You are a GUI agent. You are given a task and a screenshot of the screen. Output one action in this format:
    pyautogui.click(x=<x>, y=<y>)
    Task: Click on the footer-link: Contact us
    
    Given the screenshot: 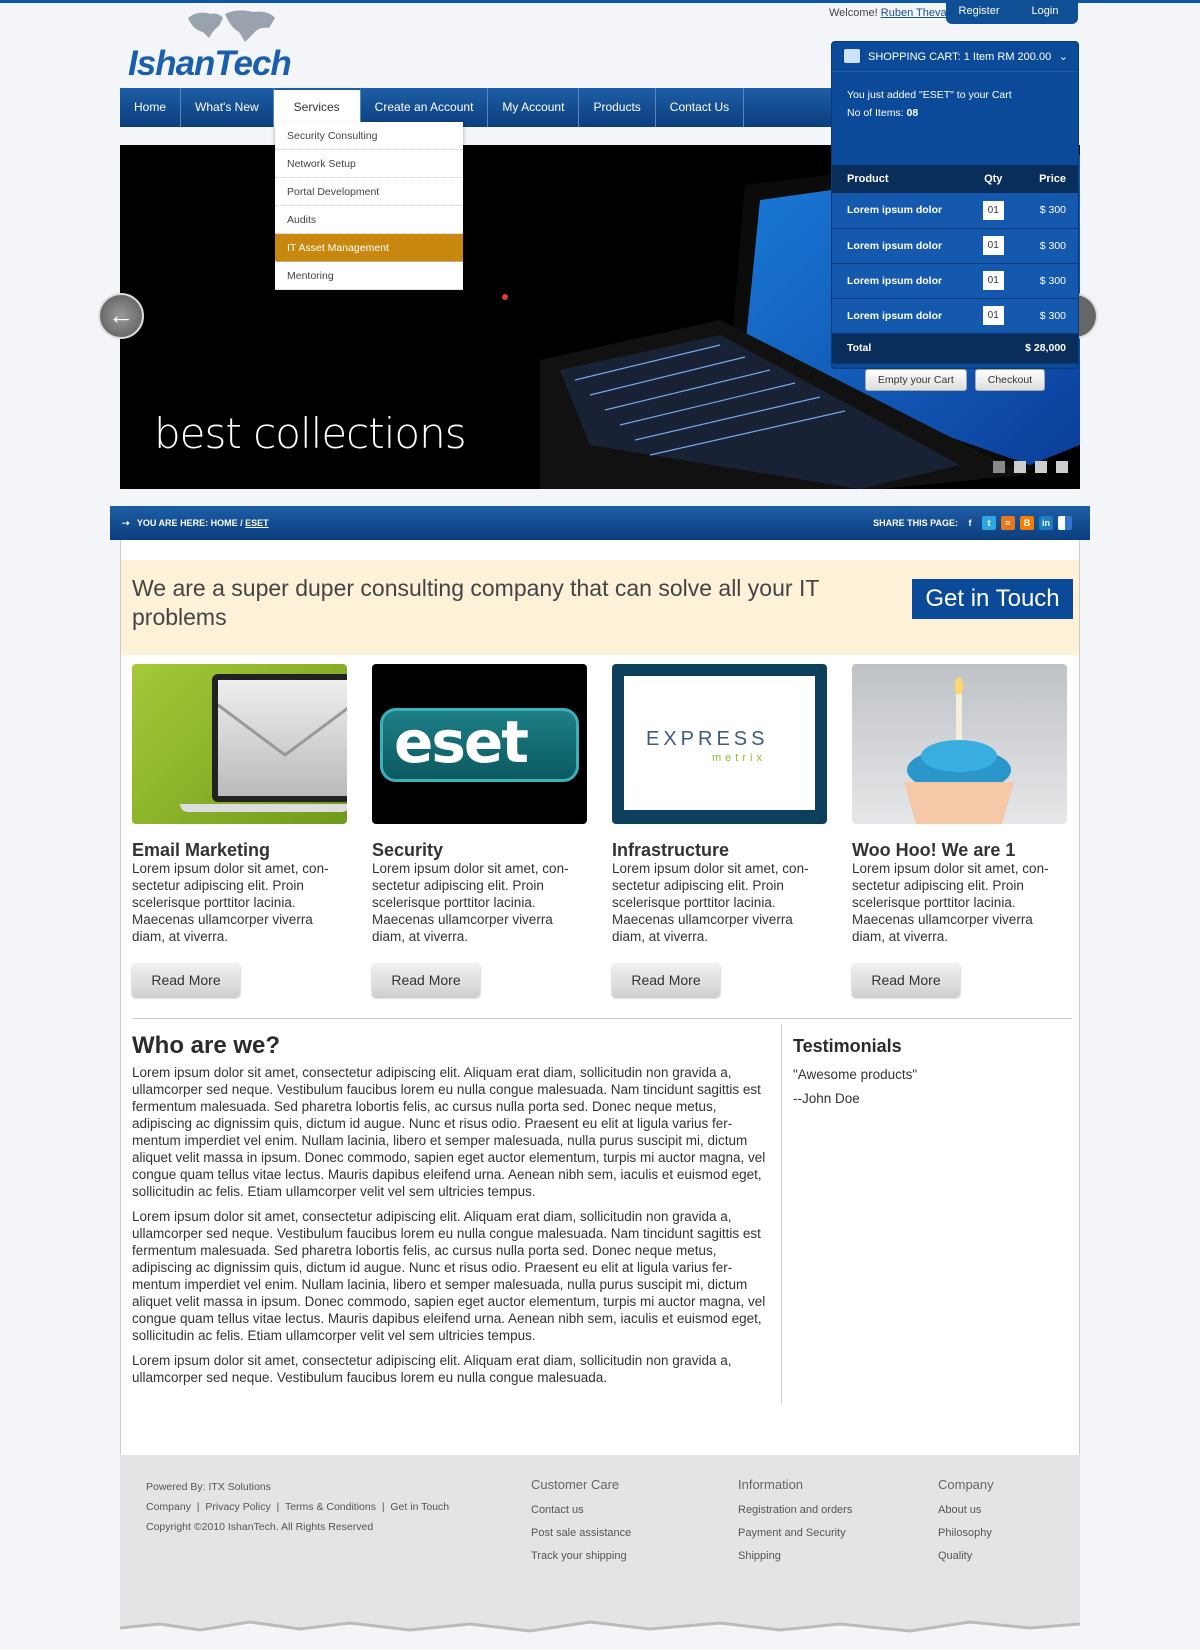 What is the action you would take?
    pyautogui.click(x=581, y=1510)
    